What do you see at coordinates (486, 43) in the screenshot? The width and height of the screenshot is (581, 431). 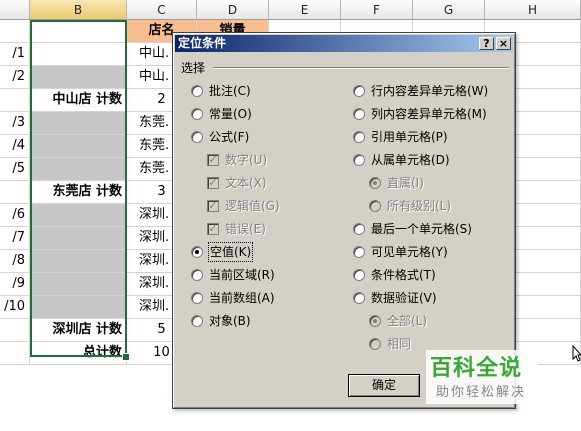 I see `help-icon: ?` at bounding box center [486, 43].